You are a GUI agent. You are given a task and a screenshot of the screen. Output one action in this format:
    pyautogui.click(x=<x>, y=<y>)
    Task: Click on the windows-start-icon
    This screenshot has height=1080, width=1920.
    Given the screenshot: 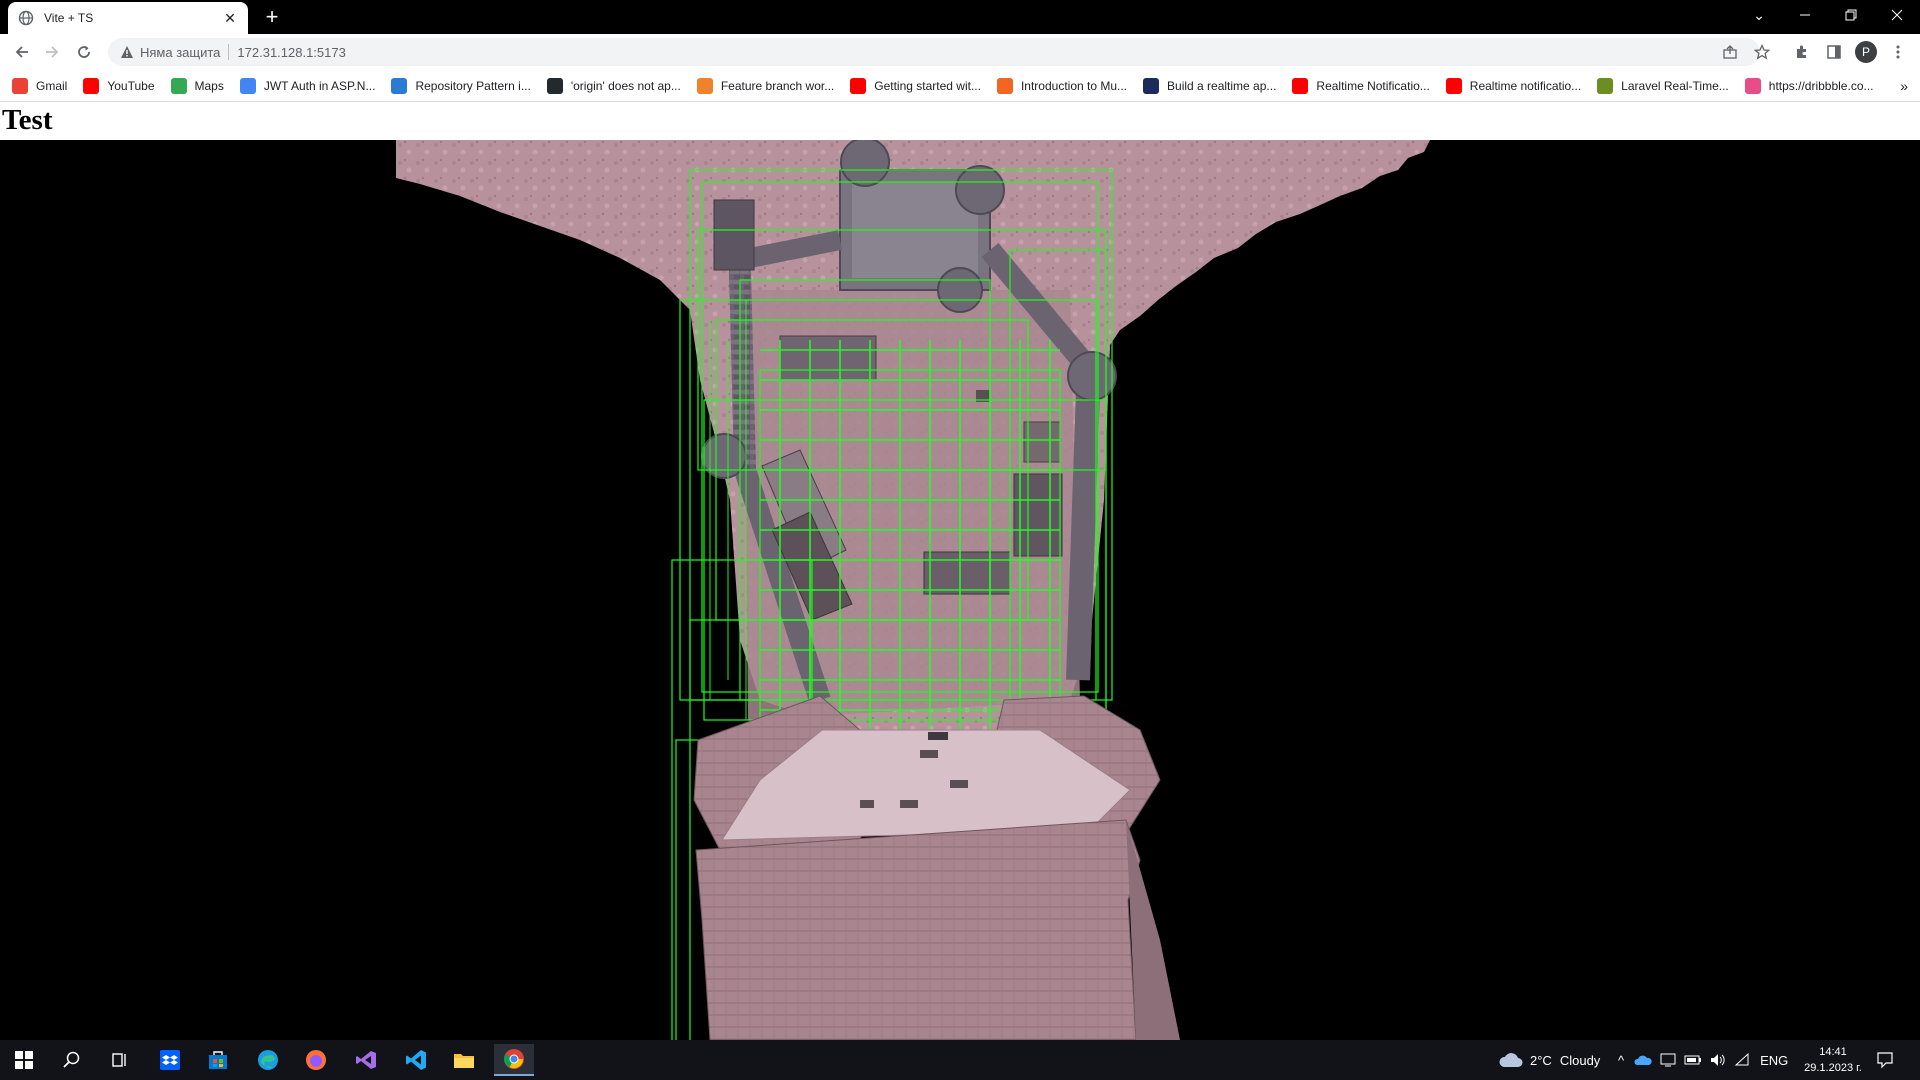 What is the action you would take?
    pyautogui.click(x=24, y=1060)
    